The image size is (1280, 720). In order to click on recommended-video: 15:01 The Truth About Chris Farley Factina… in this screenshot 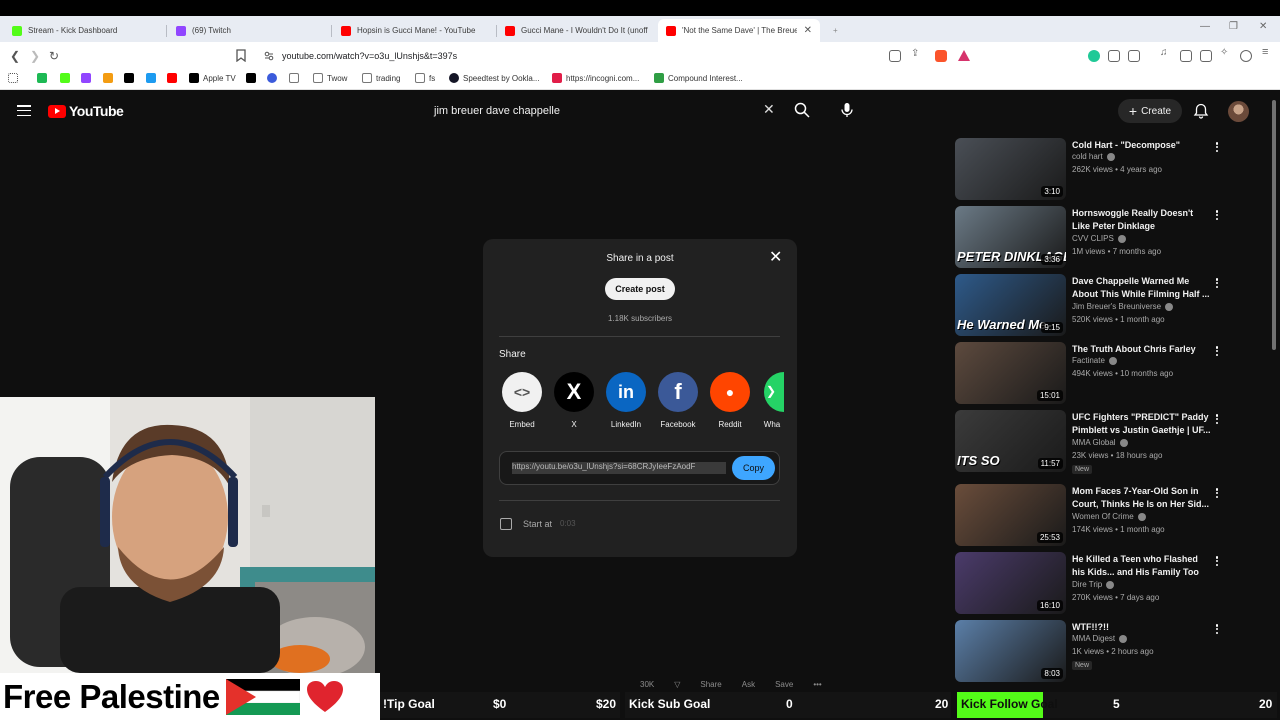, I will do `click(1100, 374)`.